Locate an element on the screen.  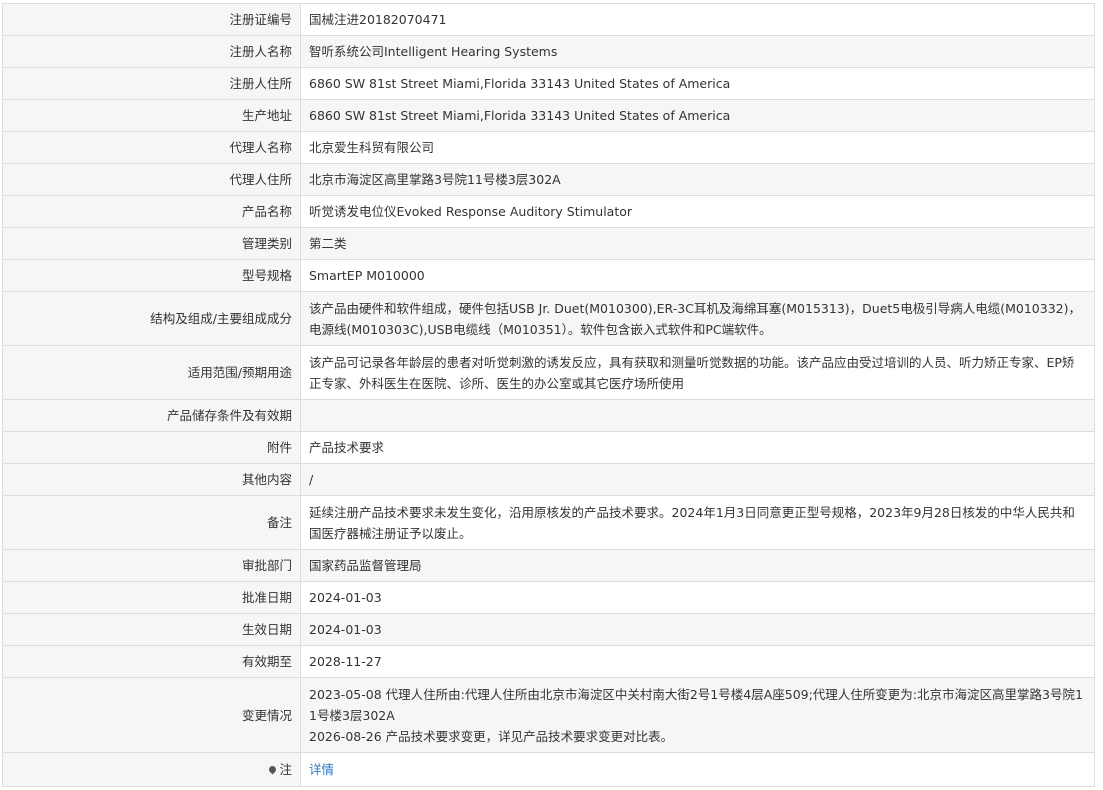
row-agent-name: 代理人名称 北京爱生科贸有限公司 is located at coordinates (548, 147).